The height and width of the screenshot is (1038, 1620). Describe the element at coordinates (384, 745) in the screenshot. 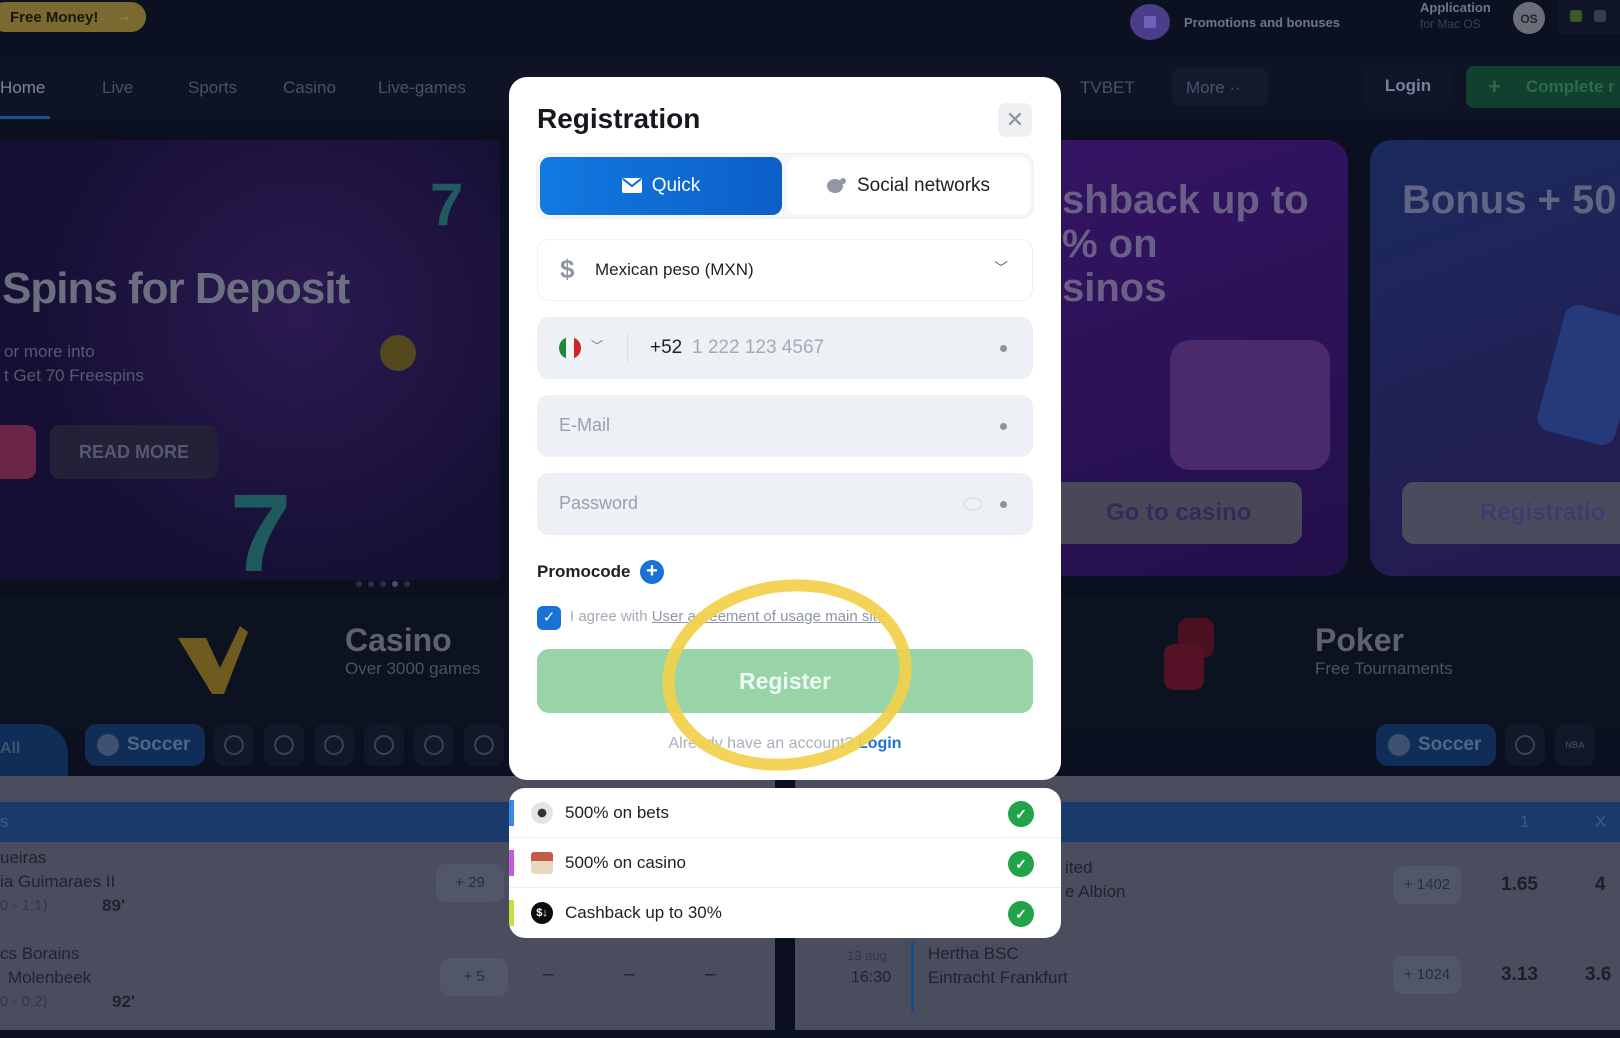

I see `tennis-icon` at that location.